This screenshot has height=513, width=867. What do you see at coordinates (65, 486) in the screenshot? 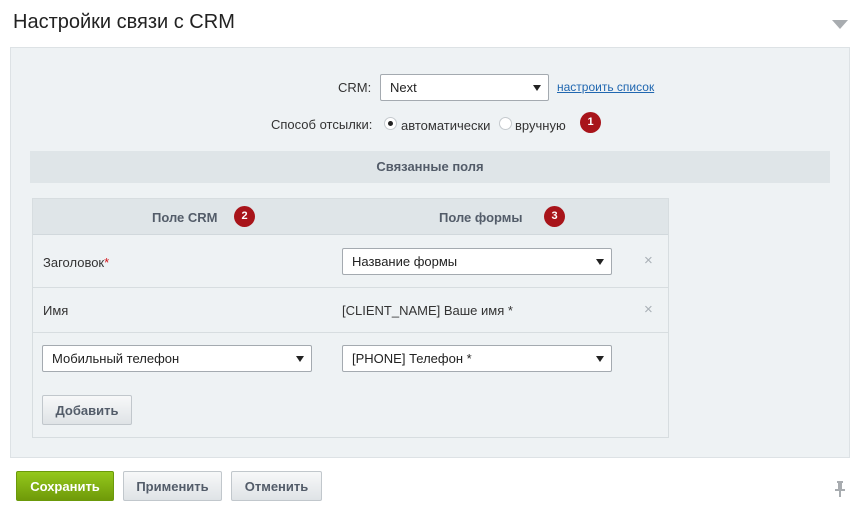
I see `save-button: Сохранить` at bounding box center [65, 486].